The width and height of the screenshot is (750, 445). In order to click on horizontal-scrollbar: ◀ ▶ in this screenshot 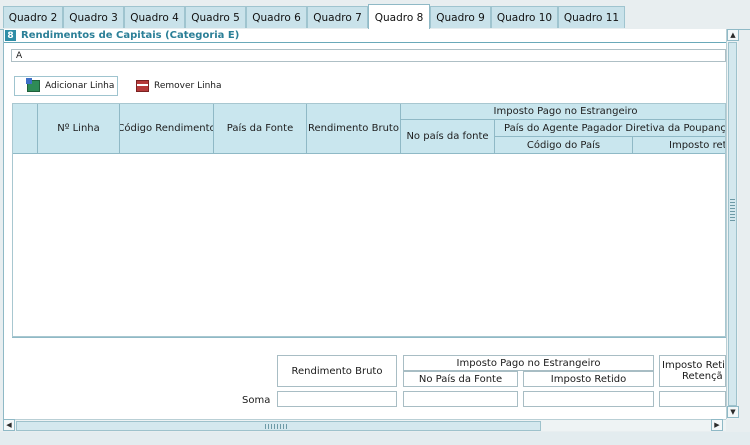, I will do `click(364, 425)`.